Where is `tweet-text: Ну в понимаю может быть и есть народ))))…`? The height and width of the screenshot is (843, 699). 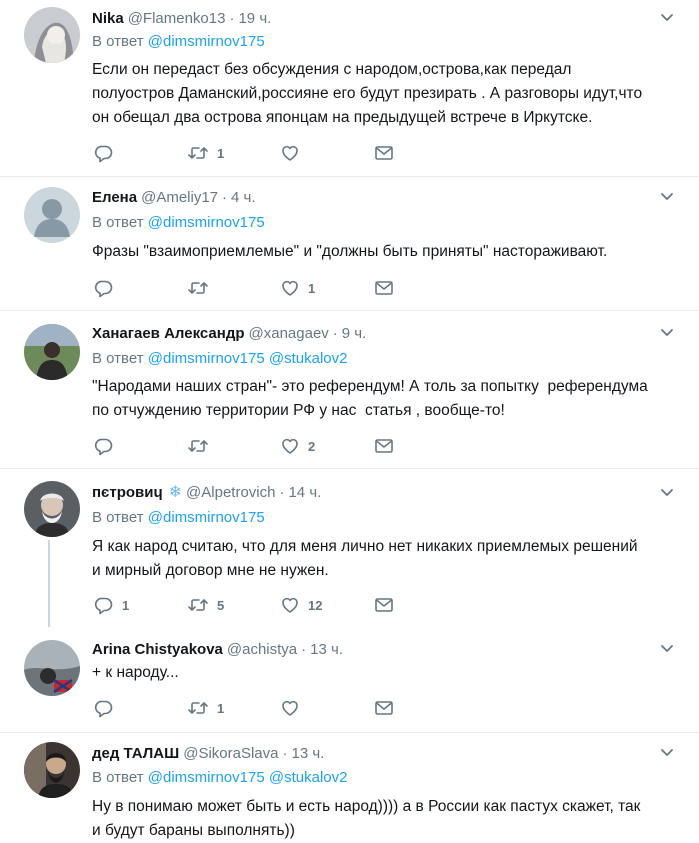 tweet-text: Ну в понимаю может быть и есть народ))))… is located at coordinates (366, 818).